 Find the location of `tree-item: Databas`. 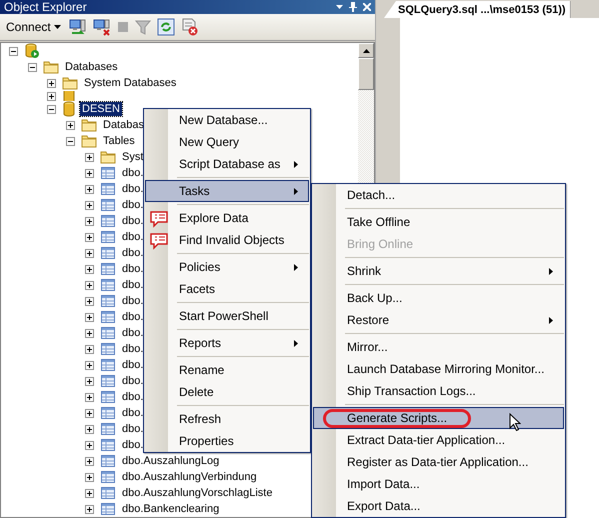

tree-item: Databas is located at coordinates (123, 125).